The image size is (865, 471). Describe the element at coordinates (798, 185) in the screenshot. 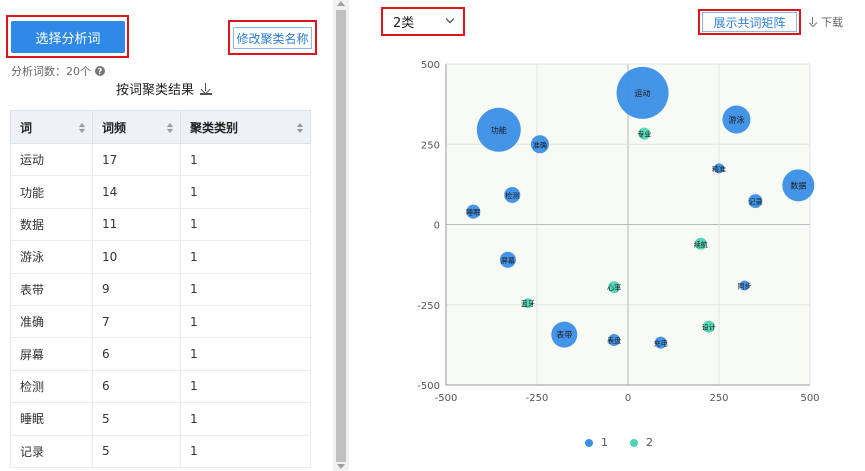

I see `bubble-label: 数据` at that location.